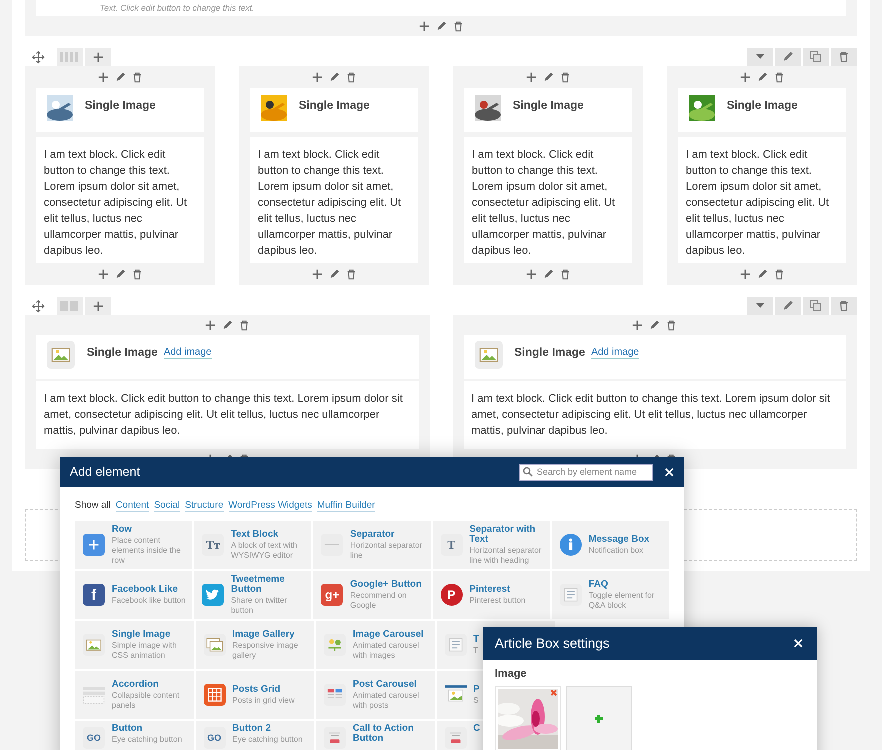 Image resolution: width=882 pixels, height=750 pixels. What do you see at coordinates (389, 635) in the screenshot?
I see `element-name: Image Carousel` at bounding box center [389, 635].